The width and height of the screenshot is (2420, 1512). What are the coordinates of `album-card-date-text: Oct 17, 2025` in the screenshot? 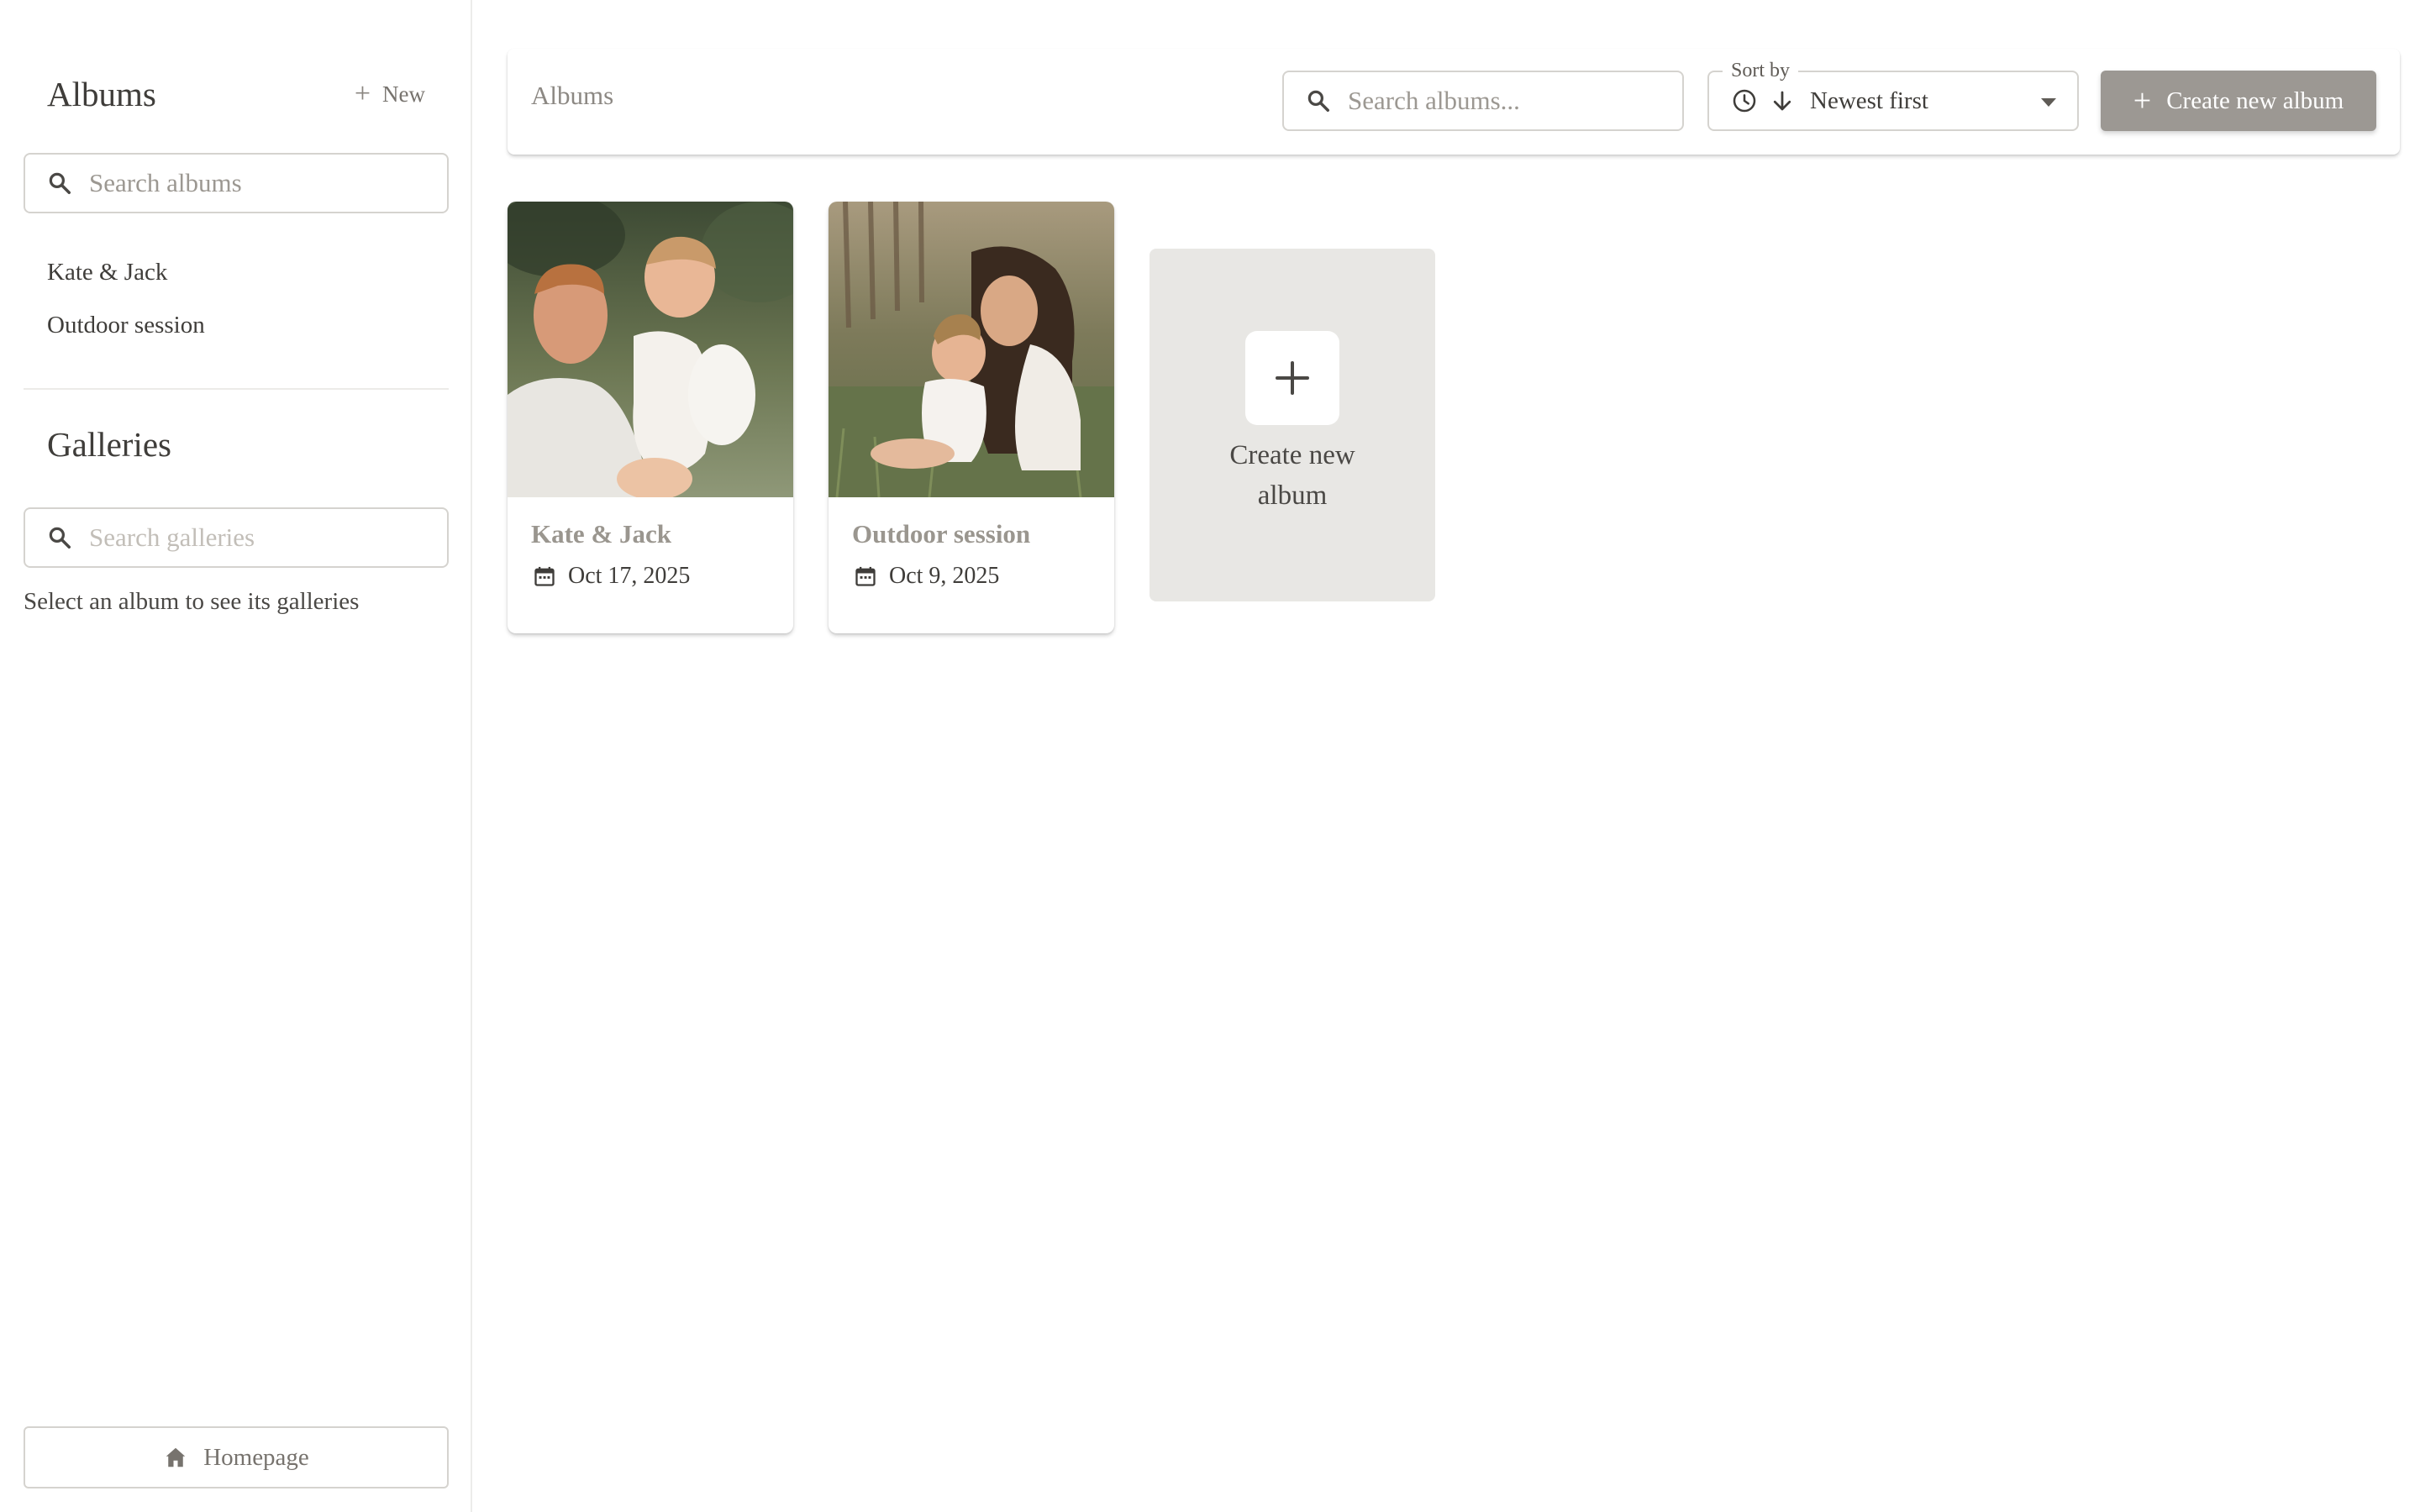 It's located at (629, 576).